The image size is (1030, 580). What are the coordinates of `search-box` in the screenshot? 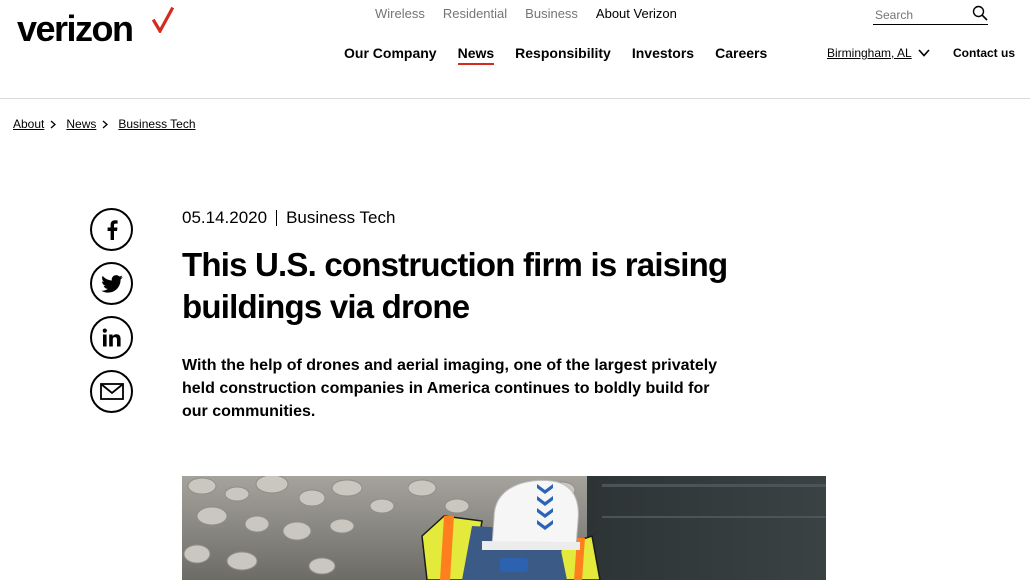 It's located at (930, 15).